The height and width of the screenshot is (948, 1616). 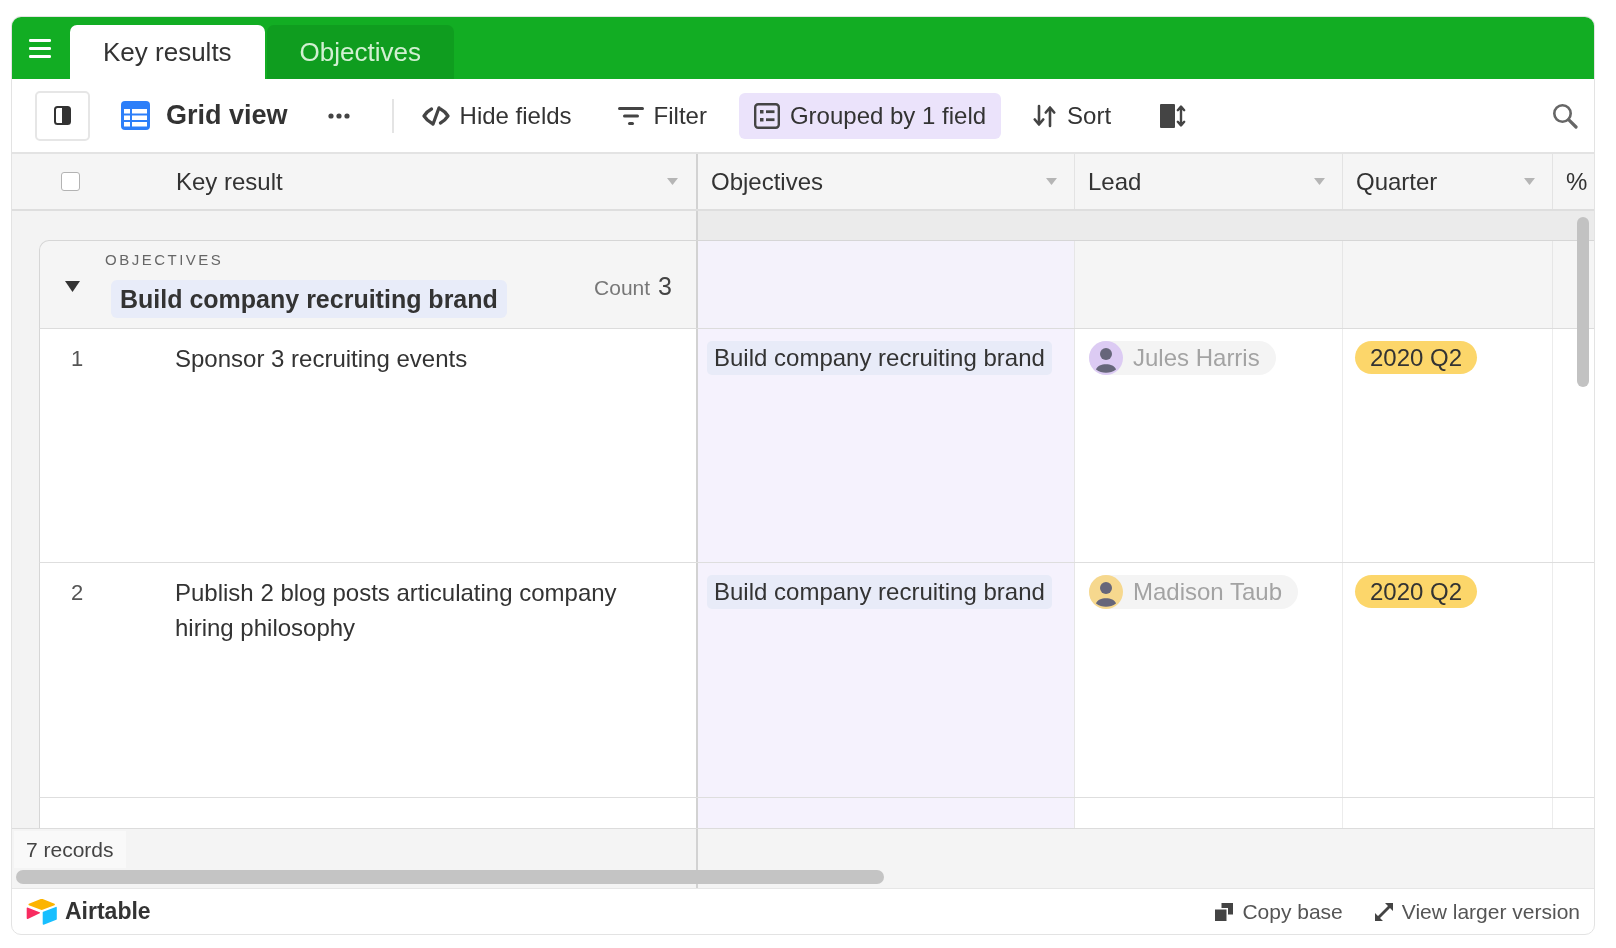 What do you see at coordinates (204, 115) in the screenshot?
I see `view-switcher: Grid view` at bounding box center [204, 115].